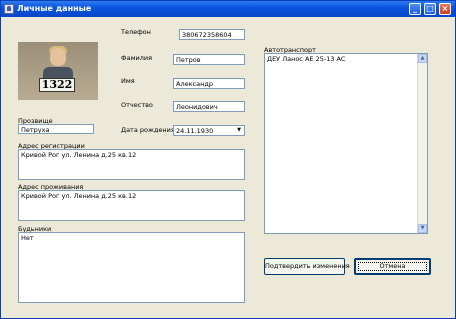 Image resolution: width=456 pixels, height=319 pixels. I want to click on birth-date-value: 24.11.1930, so click(195, 131).